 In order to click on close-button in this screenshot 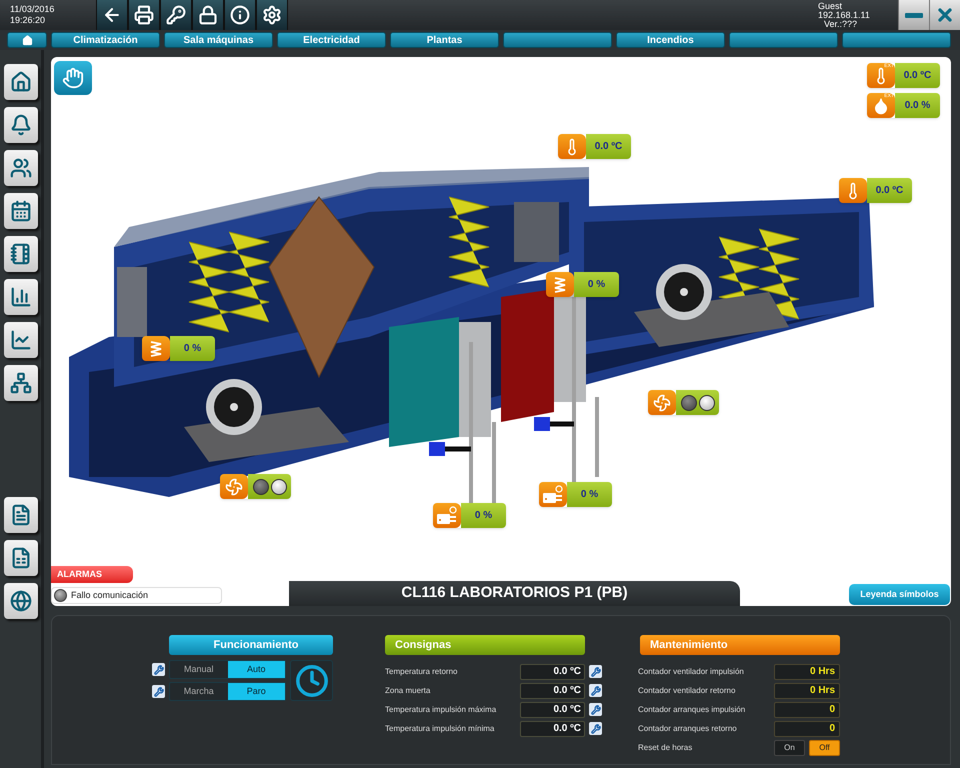, I will do `click(944, 15)`.